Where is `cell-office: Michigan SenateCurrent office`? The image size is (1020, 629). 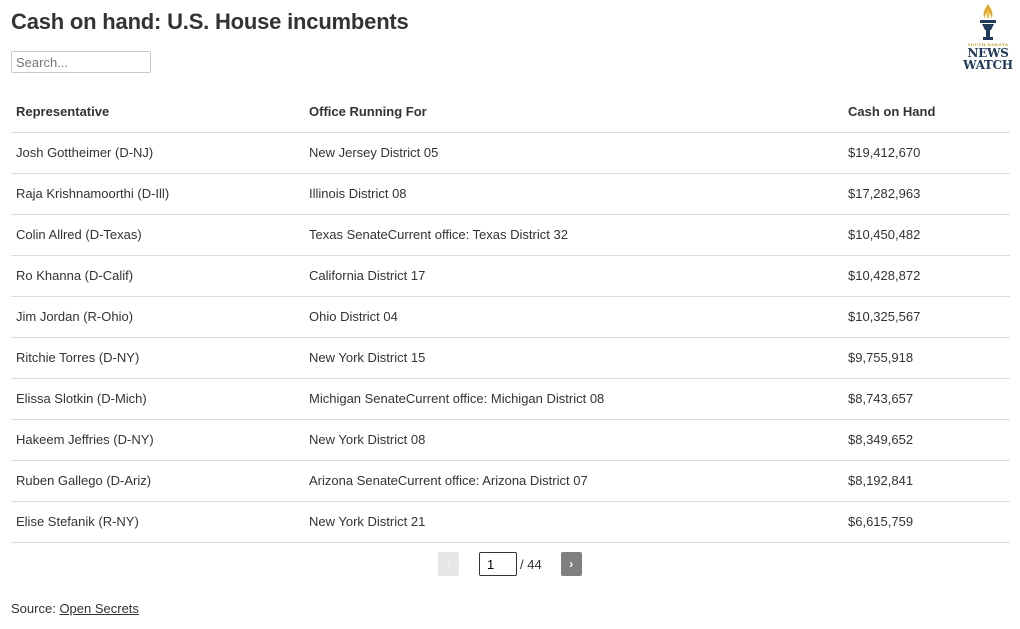 cell-office: Michigan SenateCurrent office is located at coordinates (573, 399).